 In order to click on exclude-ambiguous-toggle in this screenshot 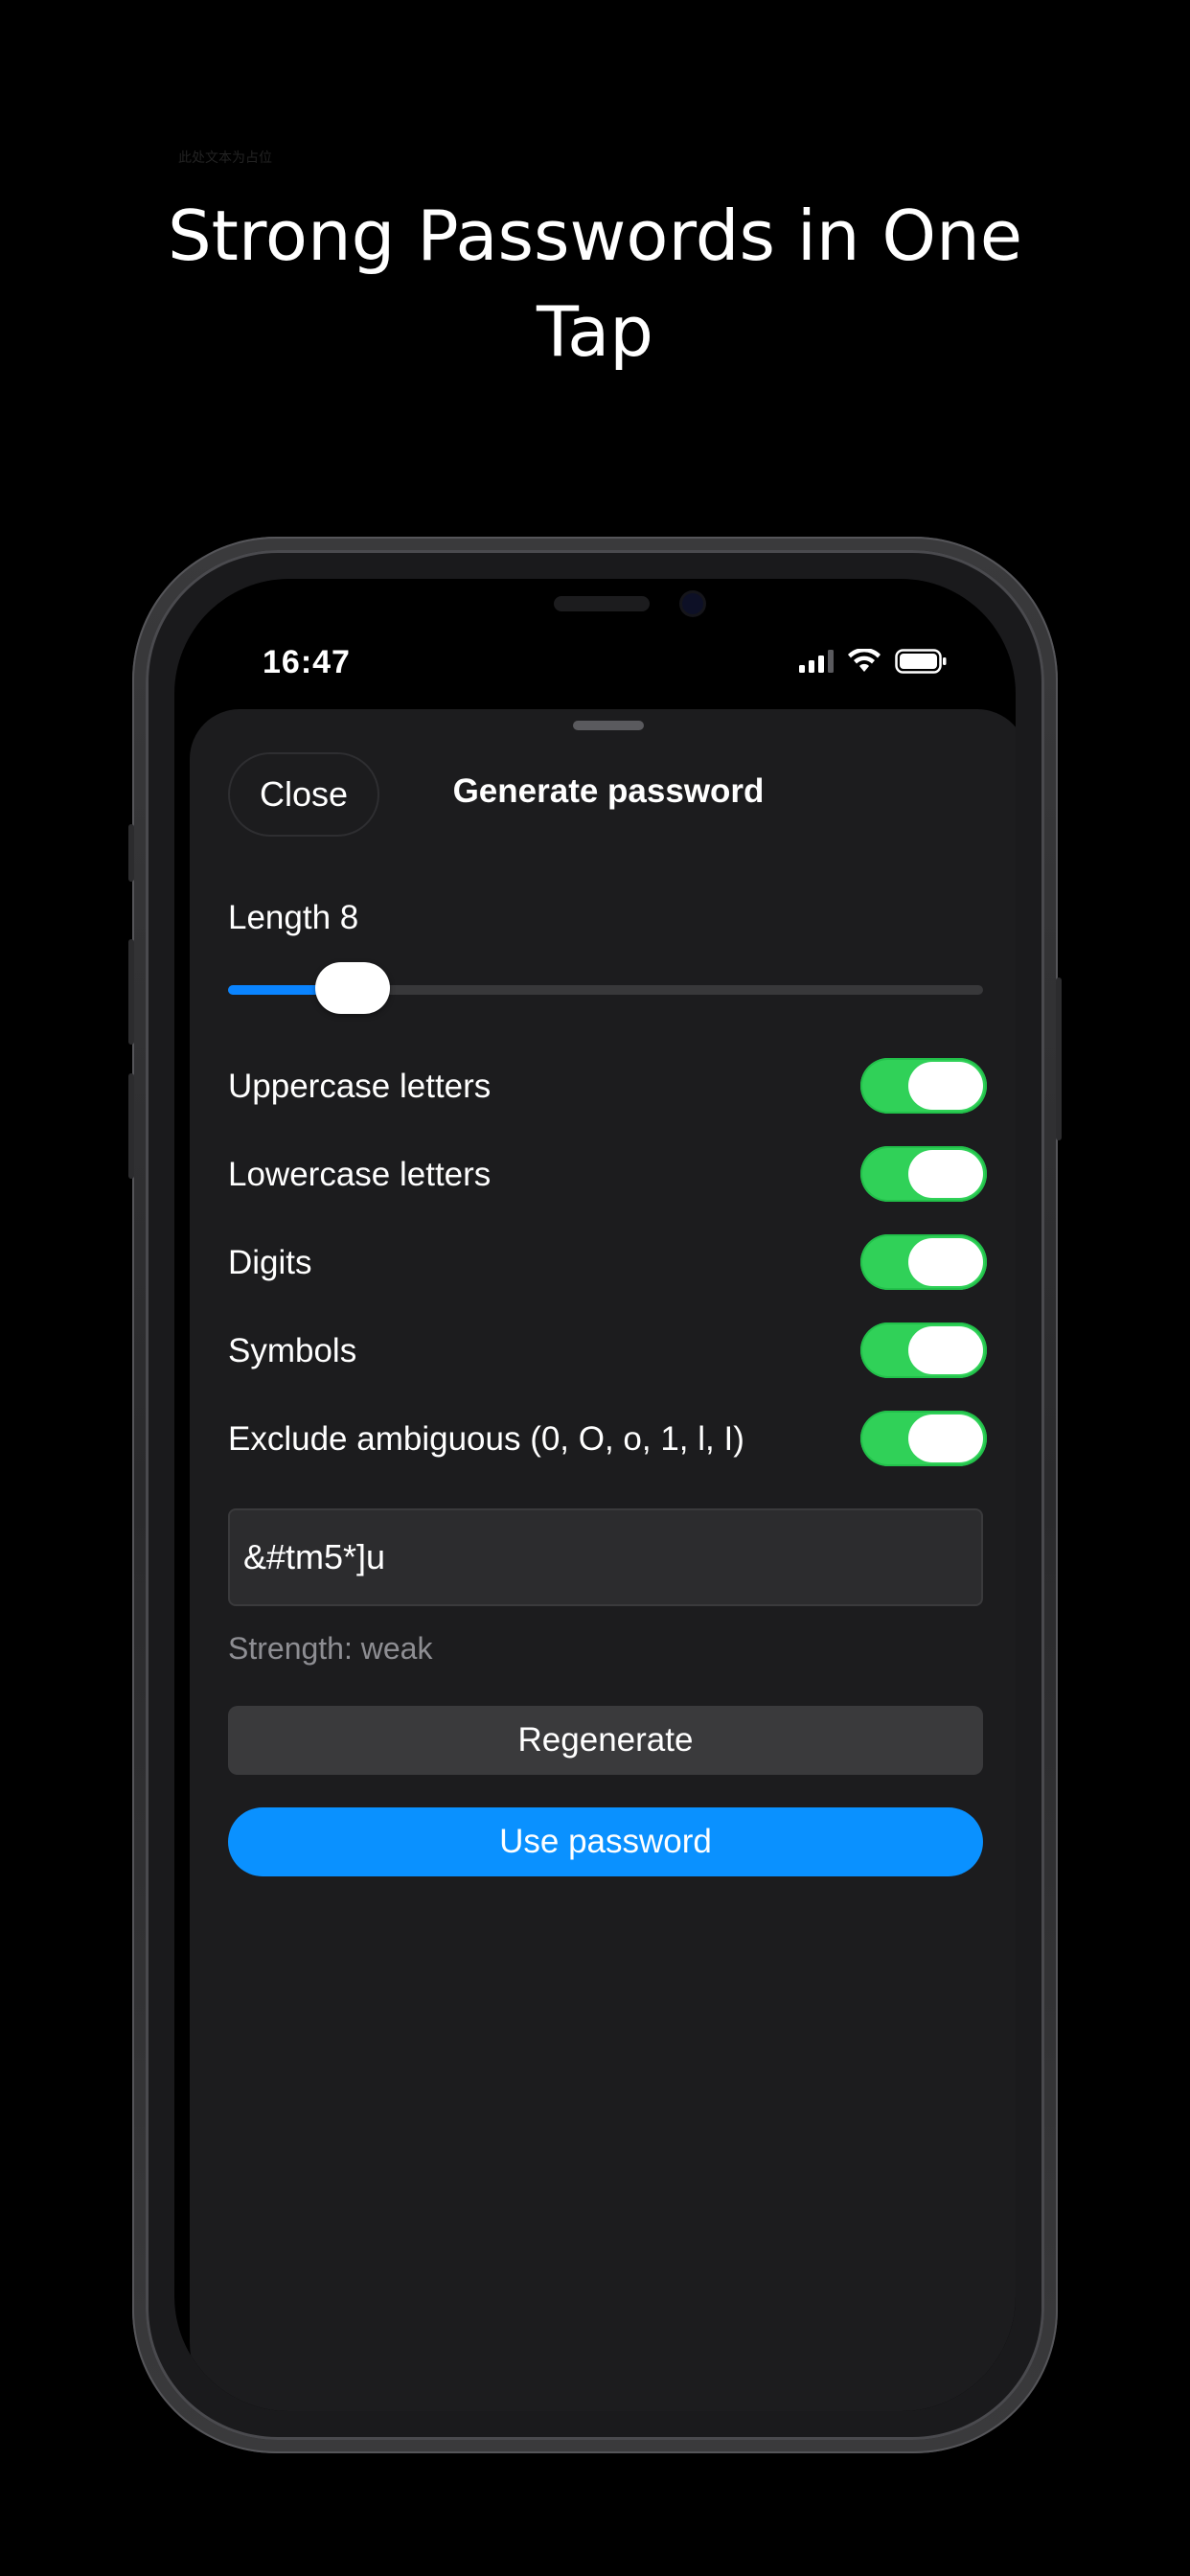, I will do `click(924, 1438)`.